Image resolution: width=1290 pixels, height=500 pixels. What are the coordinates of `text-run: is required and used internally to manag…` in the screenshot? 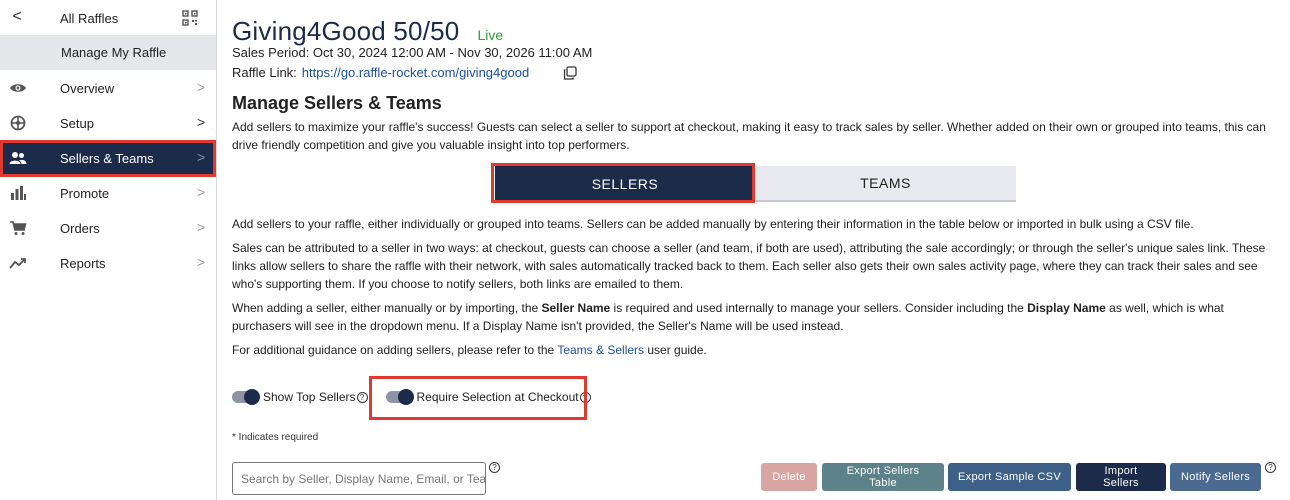 It's located at (819, 308).